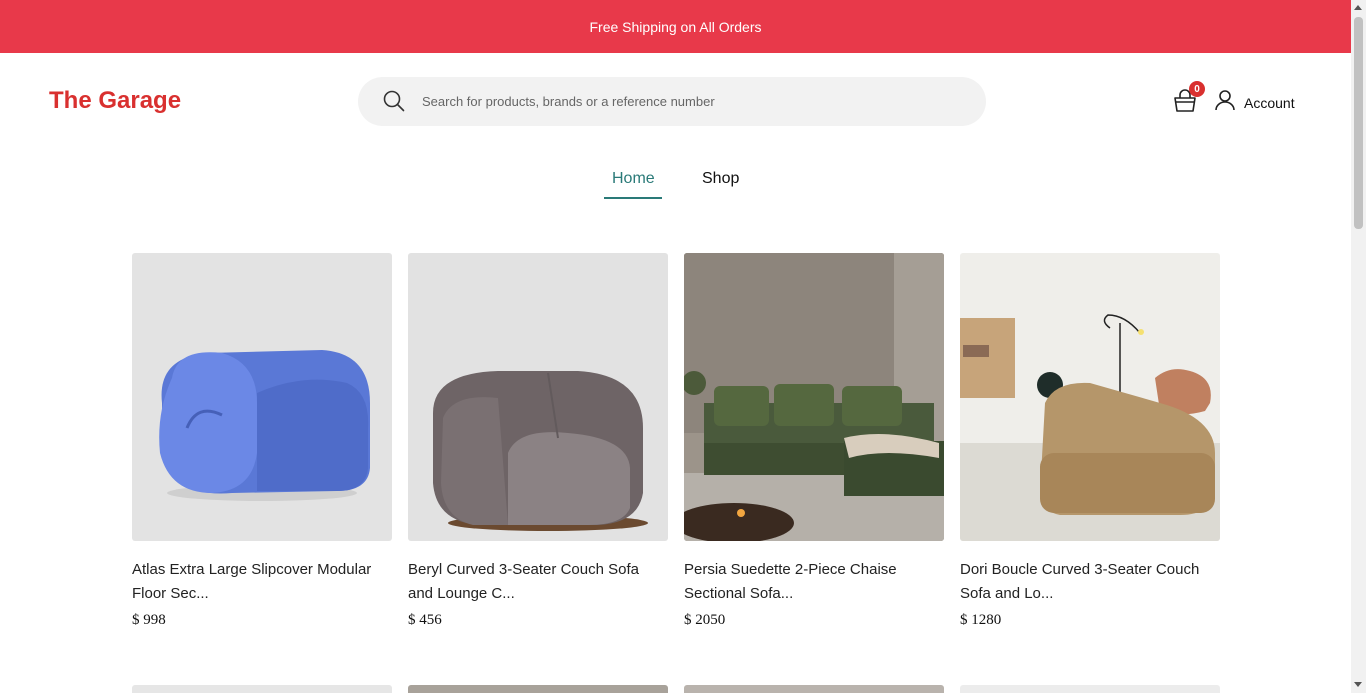  Describe the element at coordinates (1197, 89) in the screenshot. I see `cart-count-badge: 0` at that location.